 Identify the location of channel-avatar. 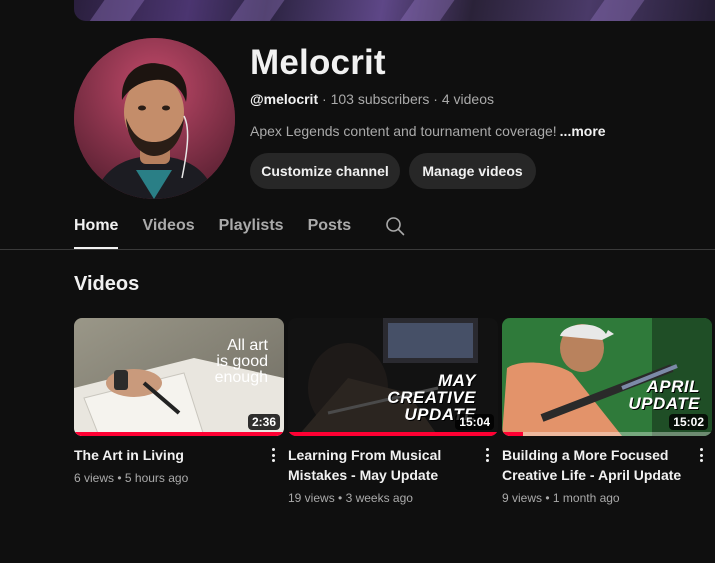
(154, 118).